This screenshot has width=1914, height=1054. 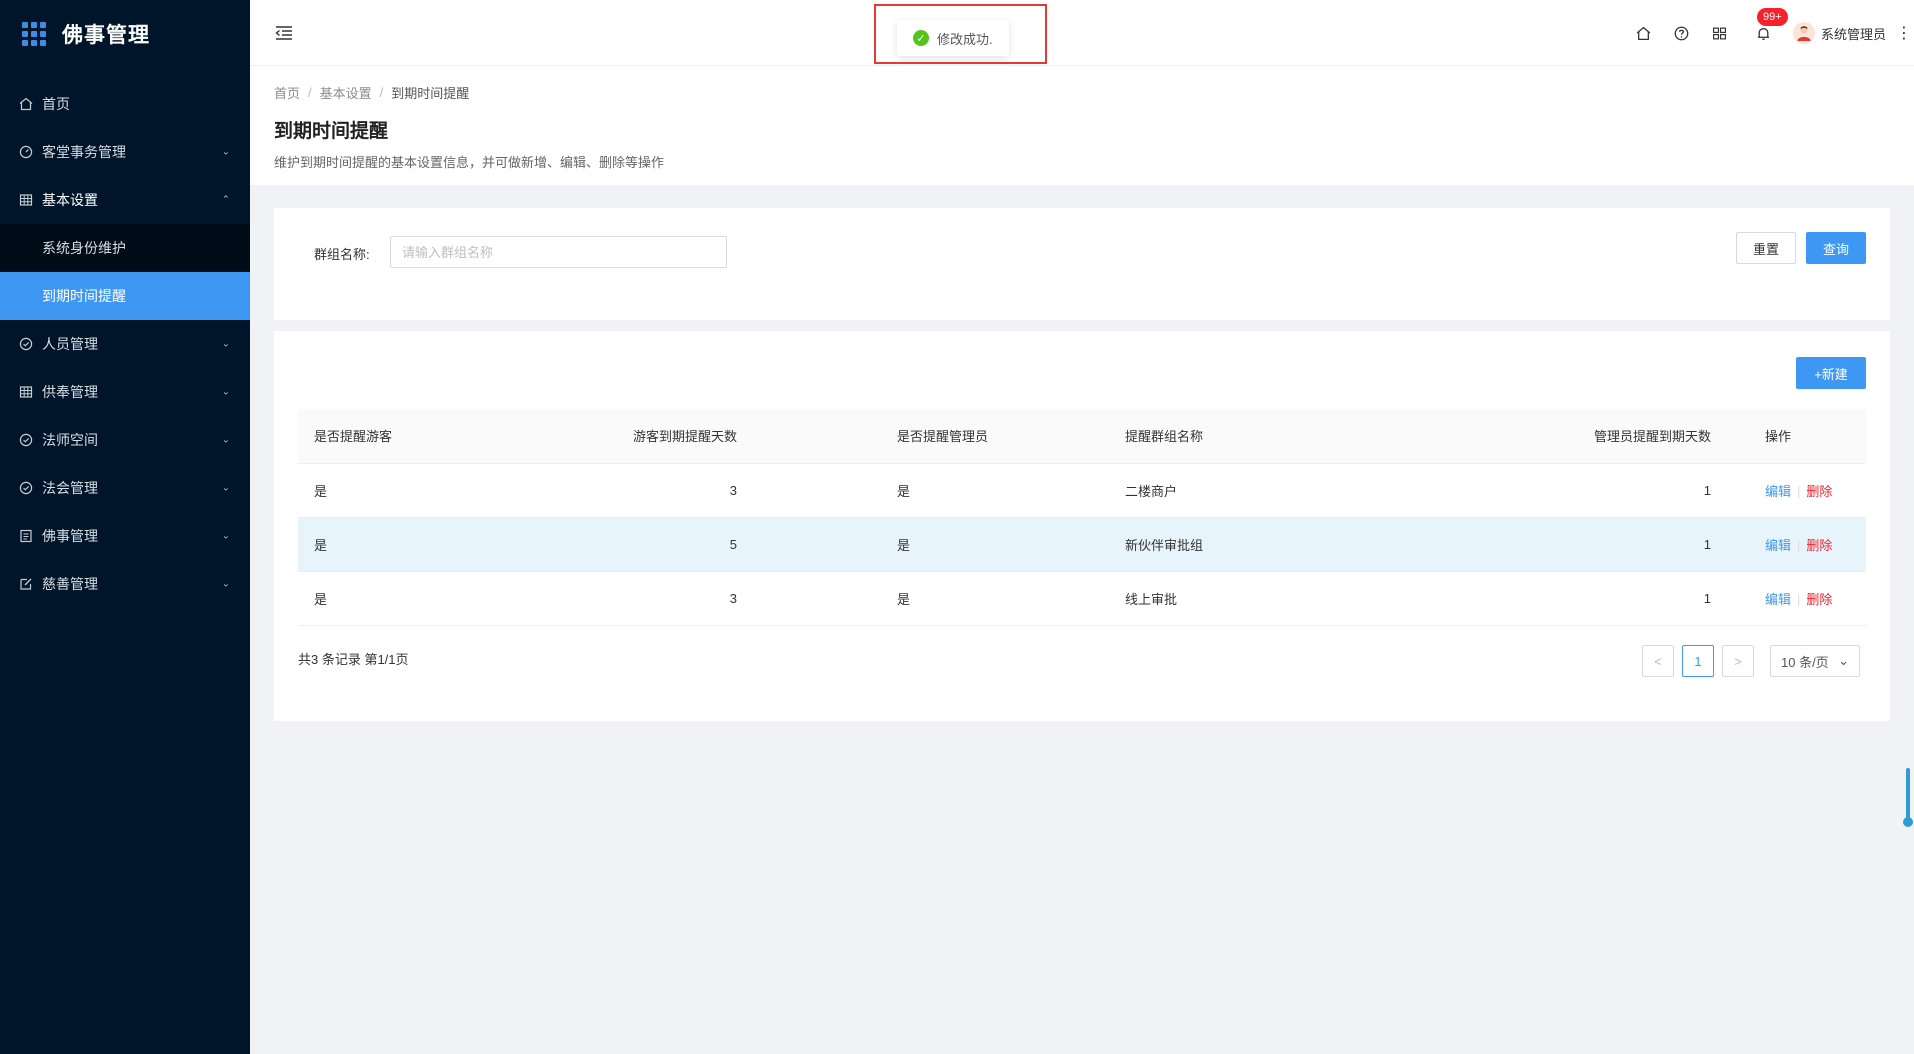 What do you see at coordinates (1682, 33) in the screenshot?
I see `help-icon` at bounding box center [1682, 33].